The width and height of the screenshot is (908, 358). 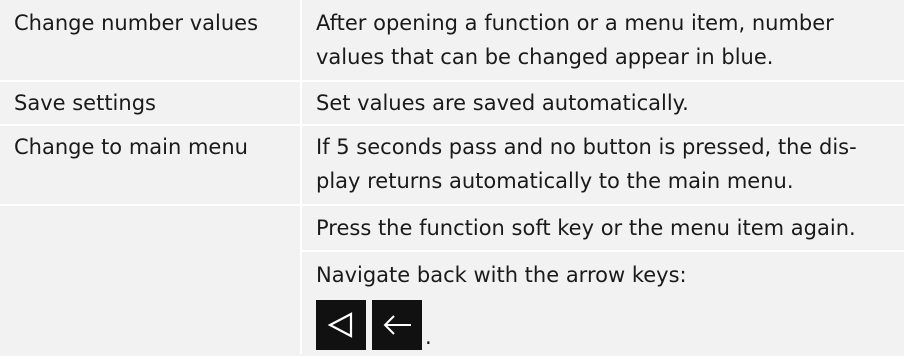 I want to click on row-description-cell: Set values are saved automatically., so click(x=603, y=103).